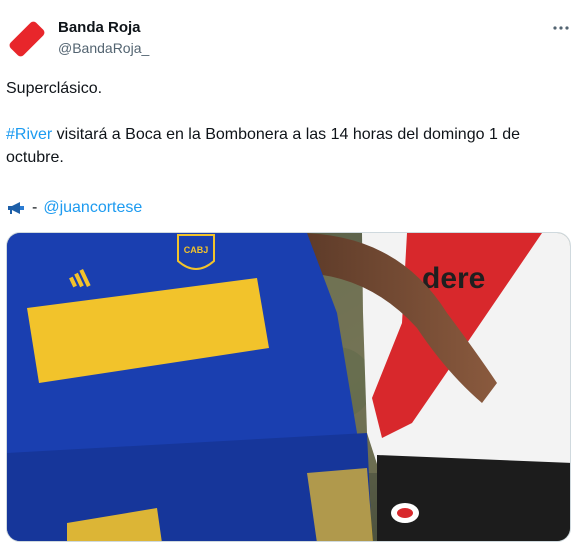 The image size is (587, 552). I want to click on more-dots-icon, so click(561, 28).